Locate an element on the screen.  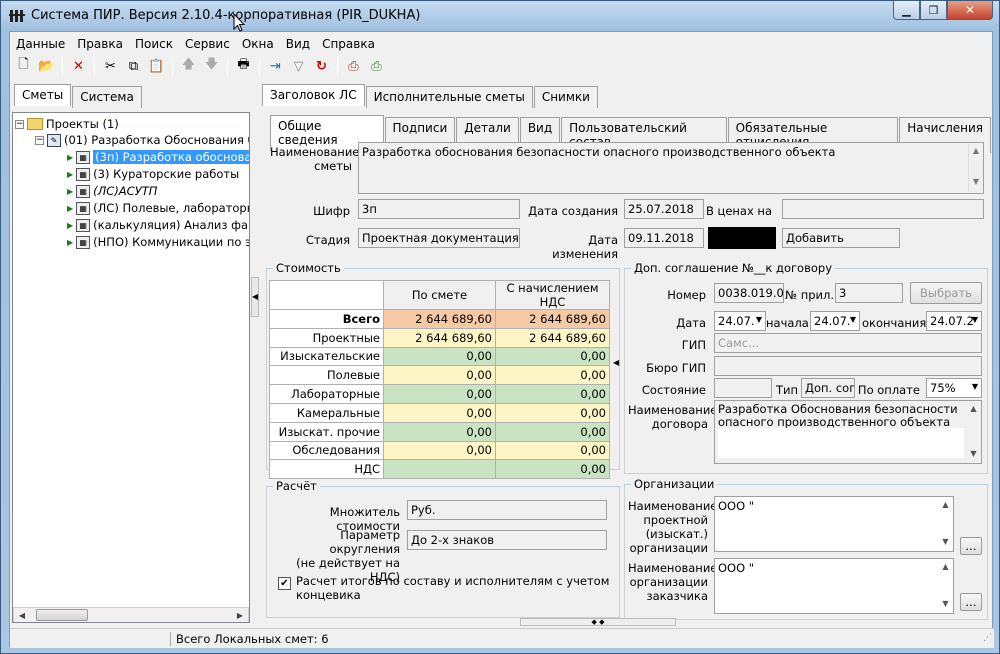
created-date-field: 25.07.2018 is located at coordinates (664, 209).